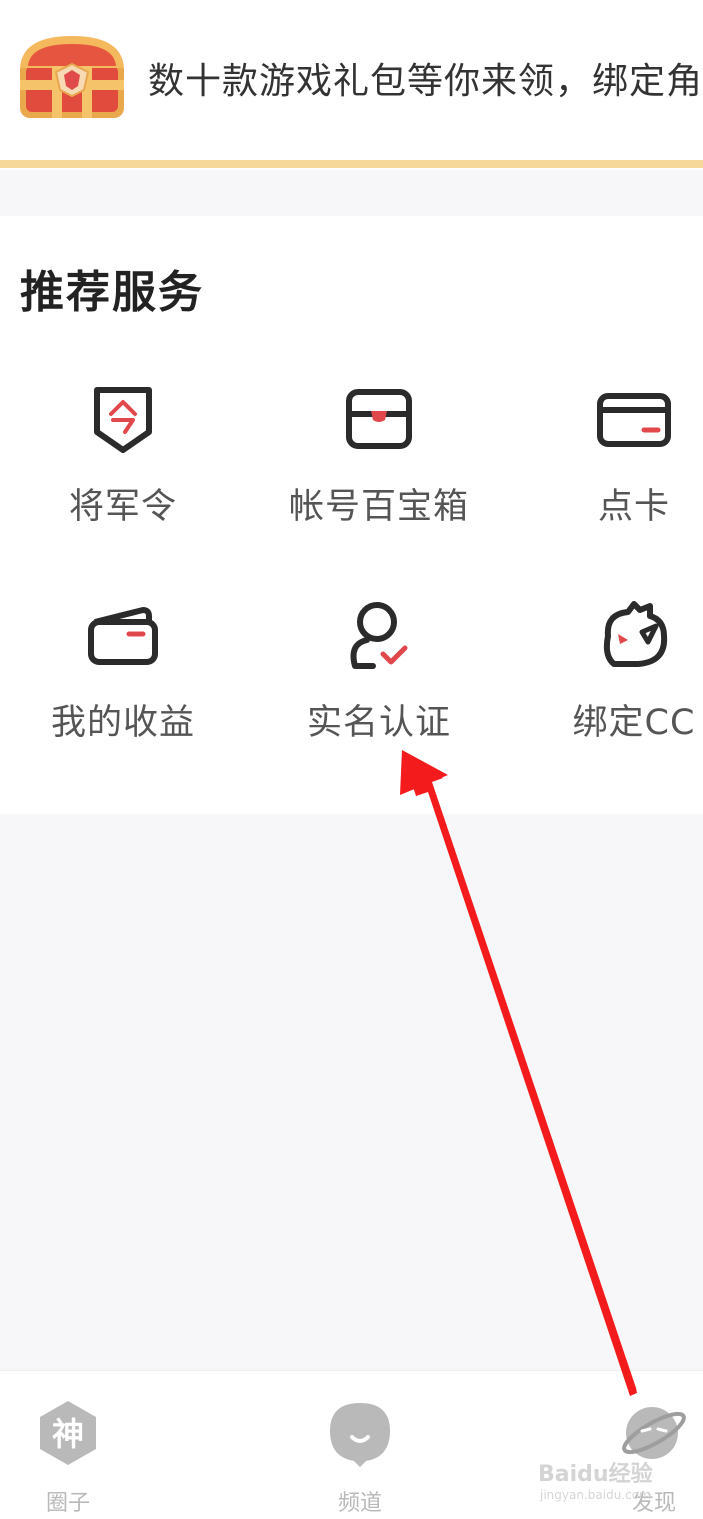  I want to click on service-my-earnings: 我的收益, so click(123, 686).